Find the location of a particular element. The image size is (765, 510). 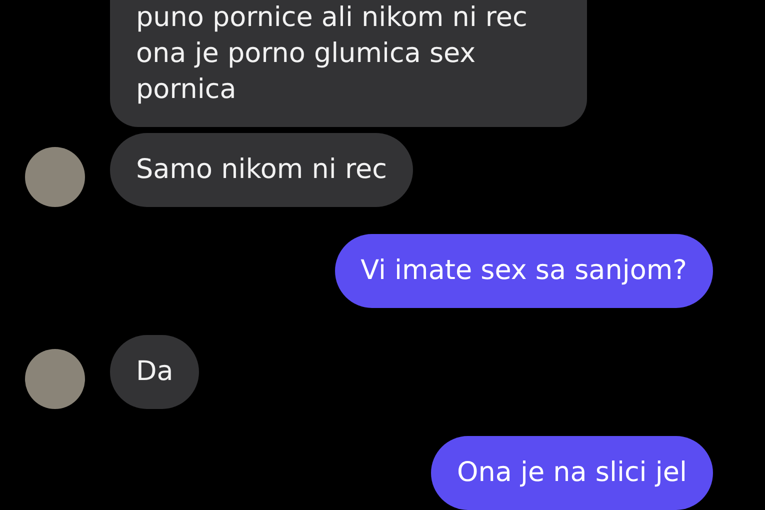

message-text: Vi imate sex sa sanjom? is located at coordinates (523, 271).